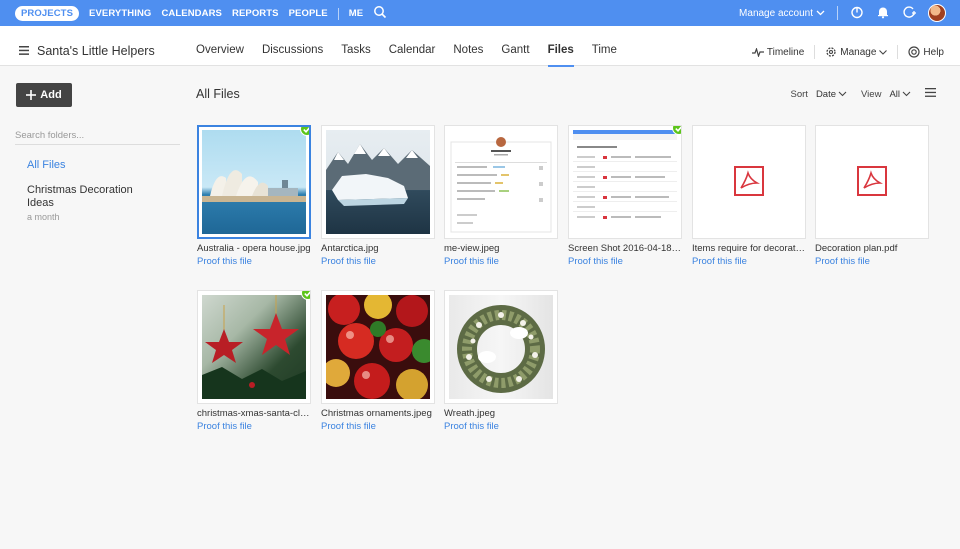  What do you see at coordinates (894, 94) in the screenshot?
I see `view-value: All` at bounding box center [894, 94].